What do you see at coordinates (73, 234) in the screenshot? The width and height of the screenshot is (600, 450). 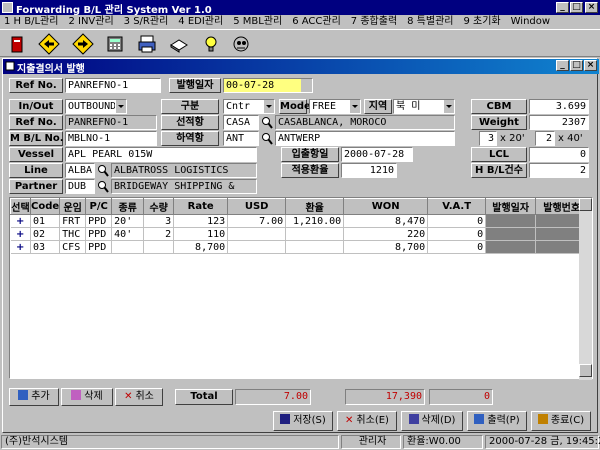 I see `grid-cell: THC` at bounding box center [73, 234].